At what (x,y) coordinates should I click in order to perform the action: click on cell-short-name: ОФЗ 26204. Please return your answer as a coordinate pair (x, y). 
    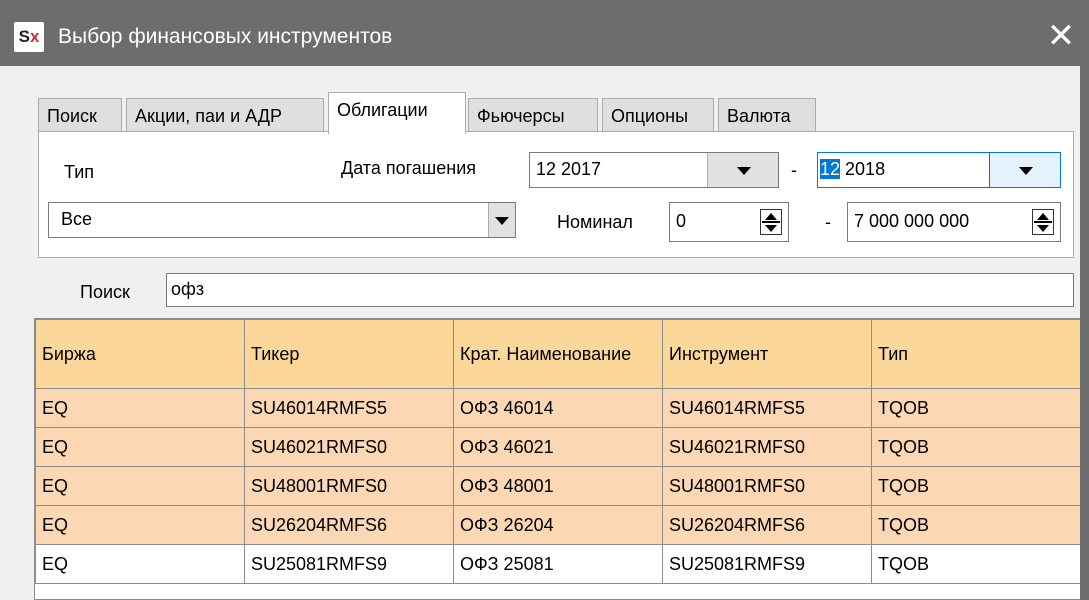
    Looking at the image, I should click on (558, 525).